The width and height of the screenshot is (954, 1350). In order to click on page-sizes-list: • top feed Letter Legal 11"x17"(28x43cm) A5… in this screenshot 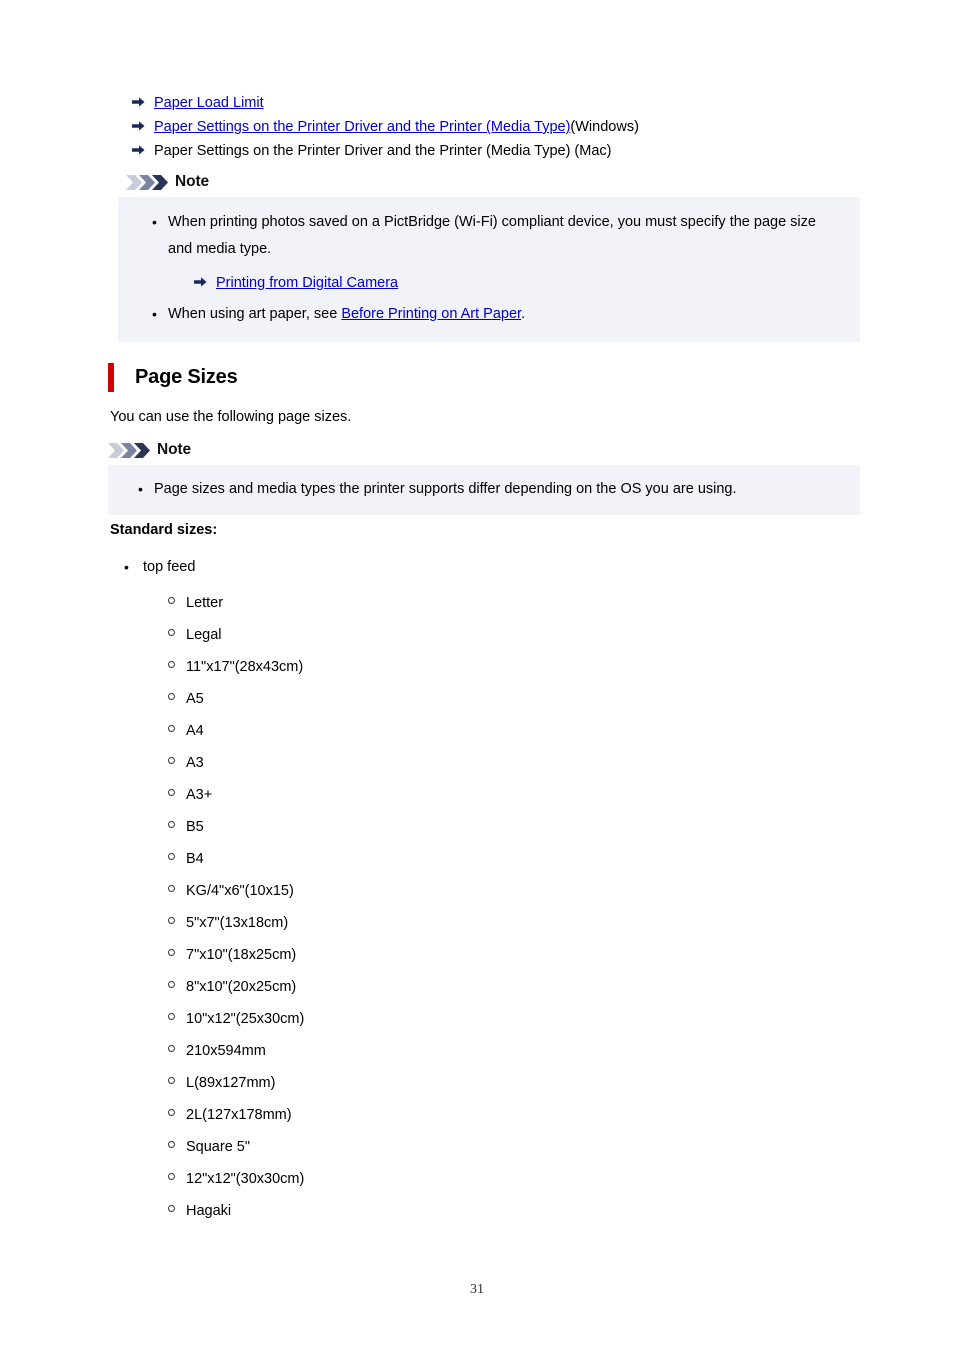, I will do `click(214, 891)`.